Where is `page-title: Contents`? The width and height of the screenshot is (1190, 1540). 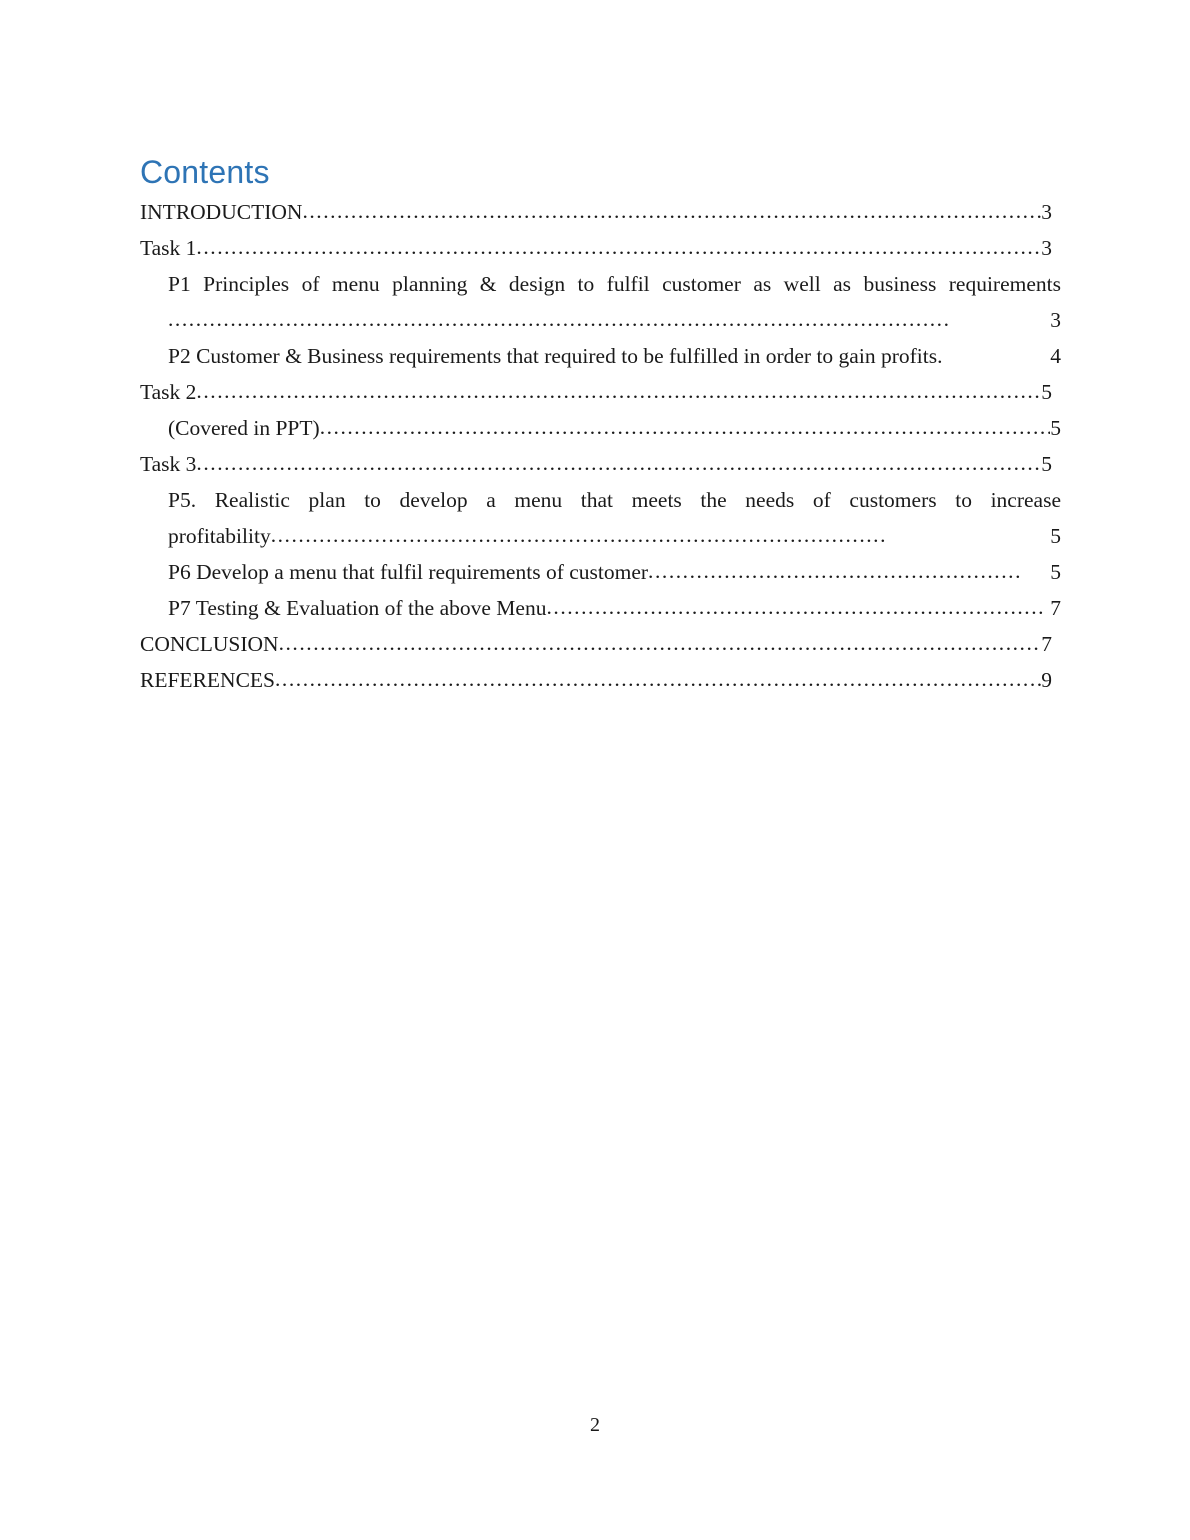 page-title: Contents is located at coordinates (205, 172).